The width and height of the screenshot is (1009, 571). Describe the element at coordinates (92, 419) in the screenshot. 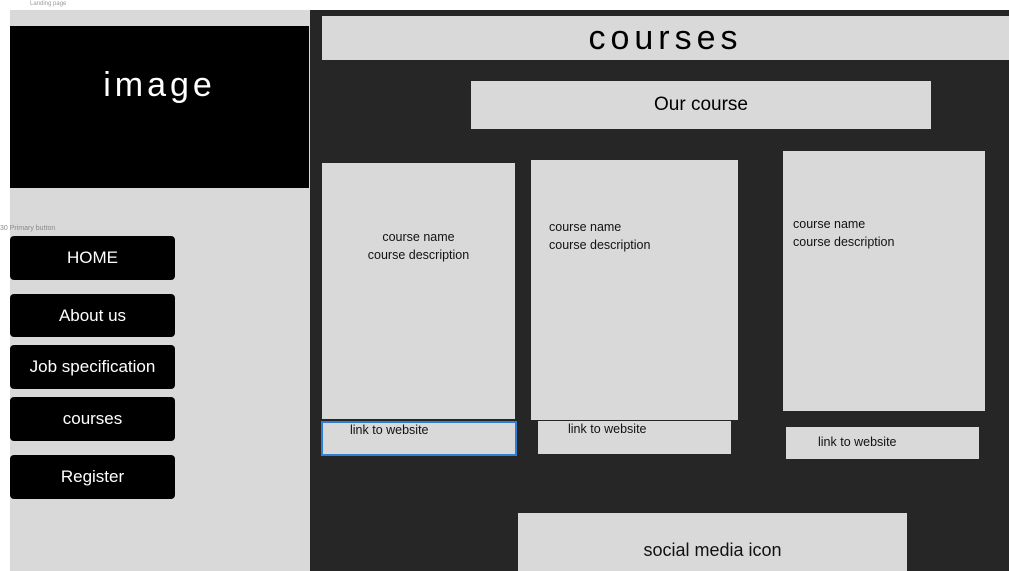

I see `nav-courses-button: courses` at that location.